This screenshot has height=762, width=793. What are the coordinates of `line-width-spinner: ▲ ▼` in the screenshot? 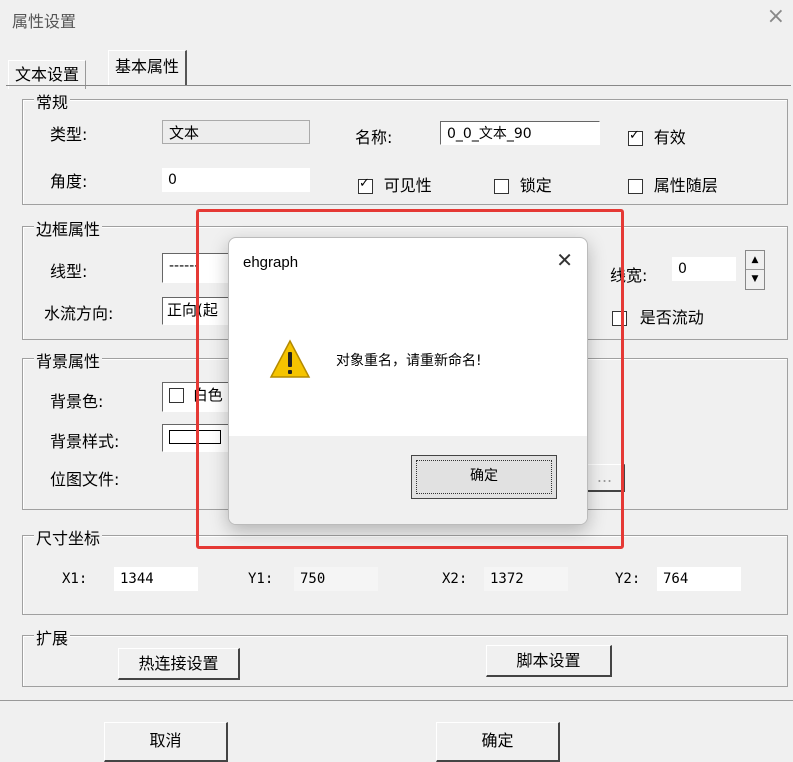 It's located at (755, 270).